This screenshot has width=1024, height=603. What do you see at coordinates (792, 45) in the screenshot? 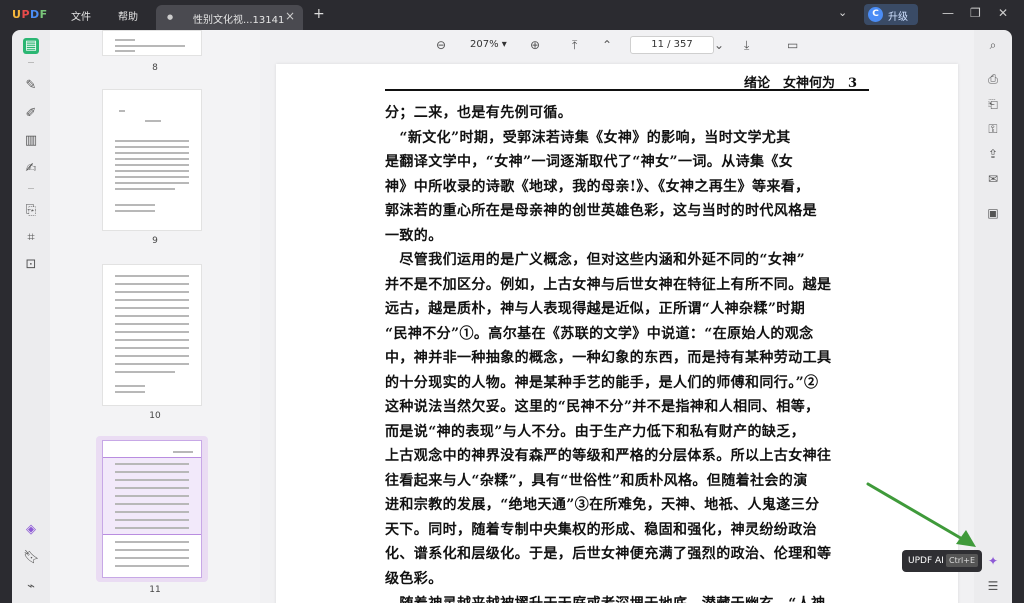
I see `presentation-icon: ▭` at bounding box center [792, 45].